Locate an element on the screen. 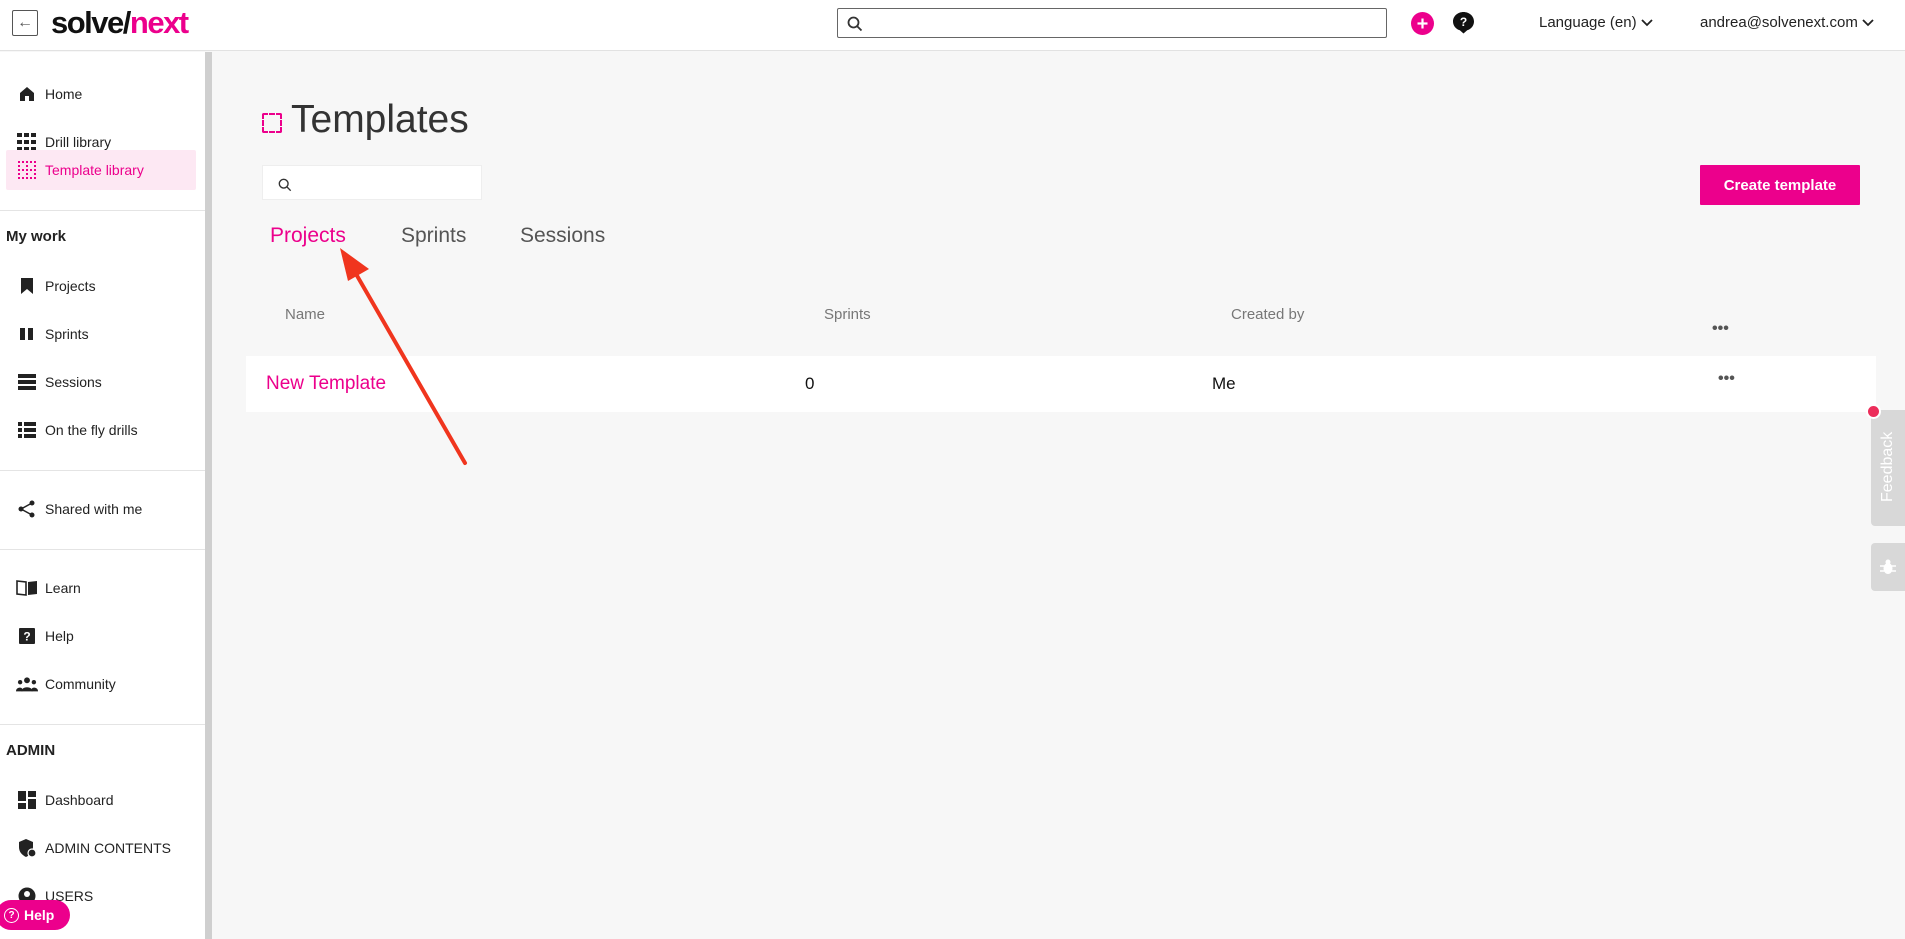 Image resolution: width=1905 pixels, height=939 pixels. sidebar-item-label: Template library is located at coordinates (94, 170).